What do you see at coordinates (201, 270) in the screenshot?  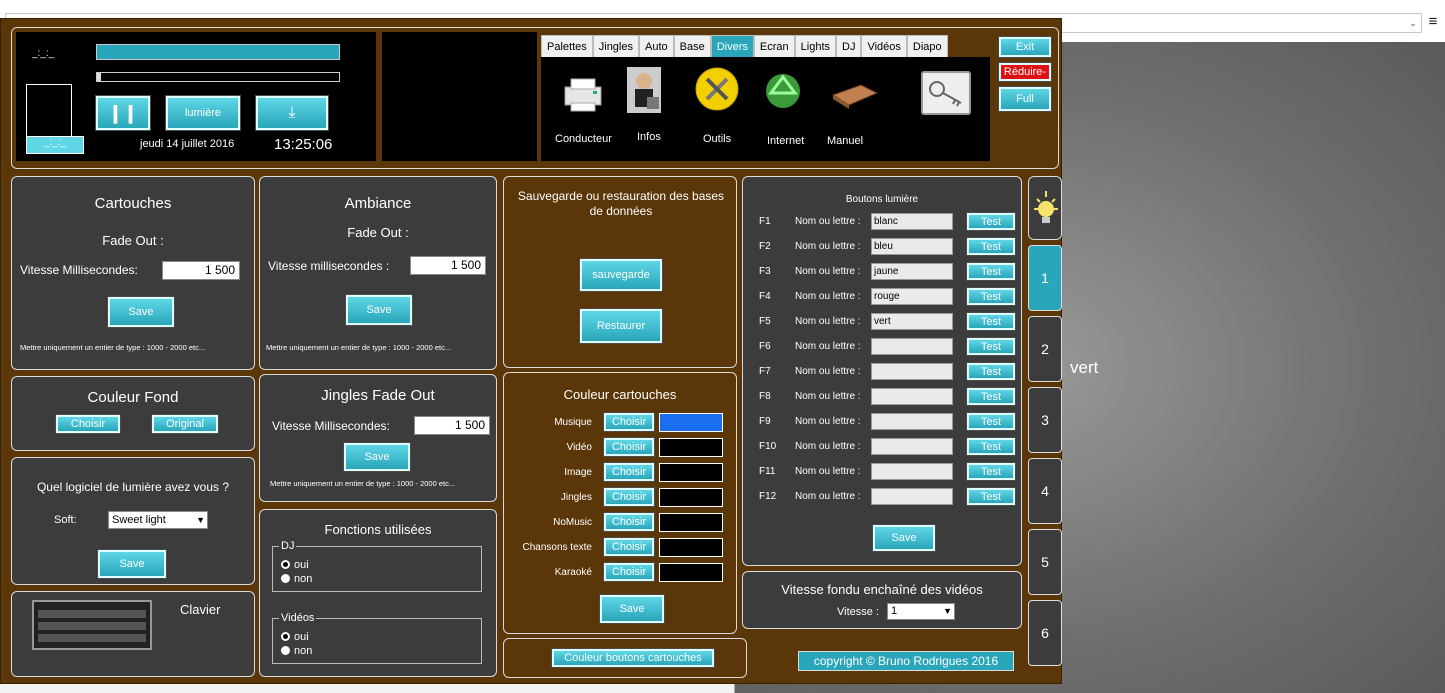 I see `cartouches-speed-input: 1 500` at bounding box center [201, 270].